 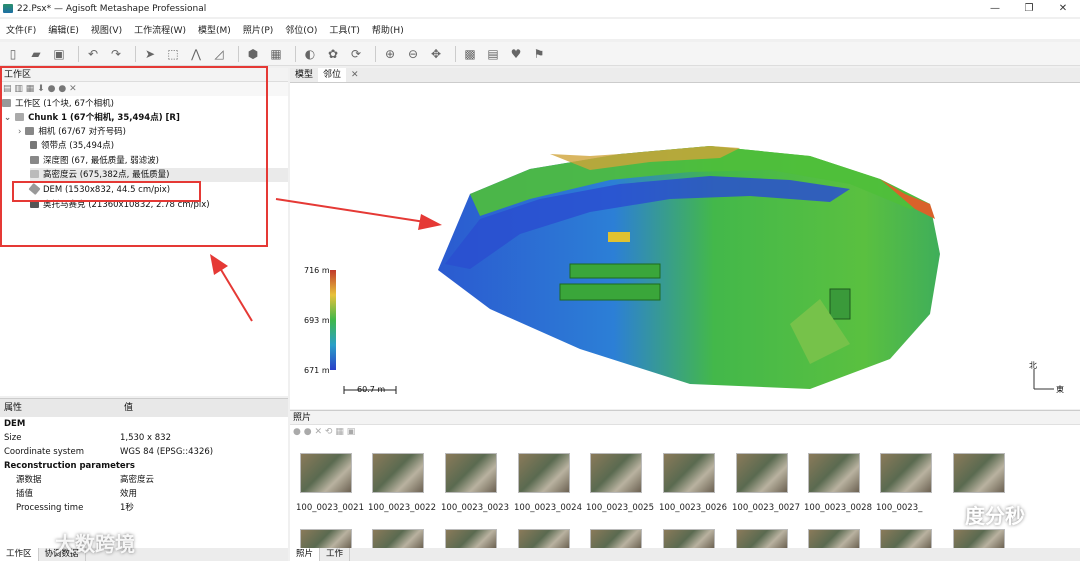 What do you see at coordinates (236, 294) in the screenshot?
I see `arrow-line-up` at bounding box center [236, 294].